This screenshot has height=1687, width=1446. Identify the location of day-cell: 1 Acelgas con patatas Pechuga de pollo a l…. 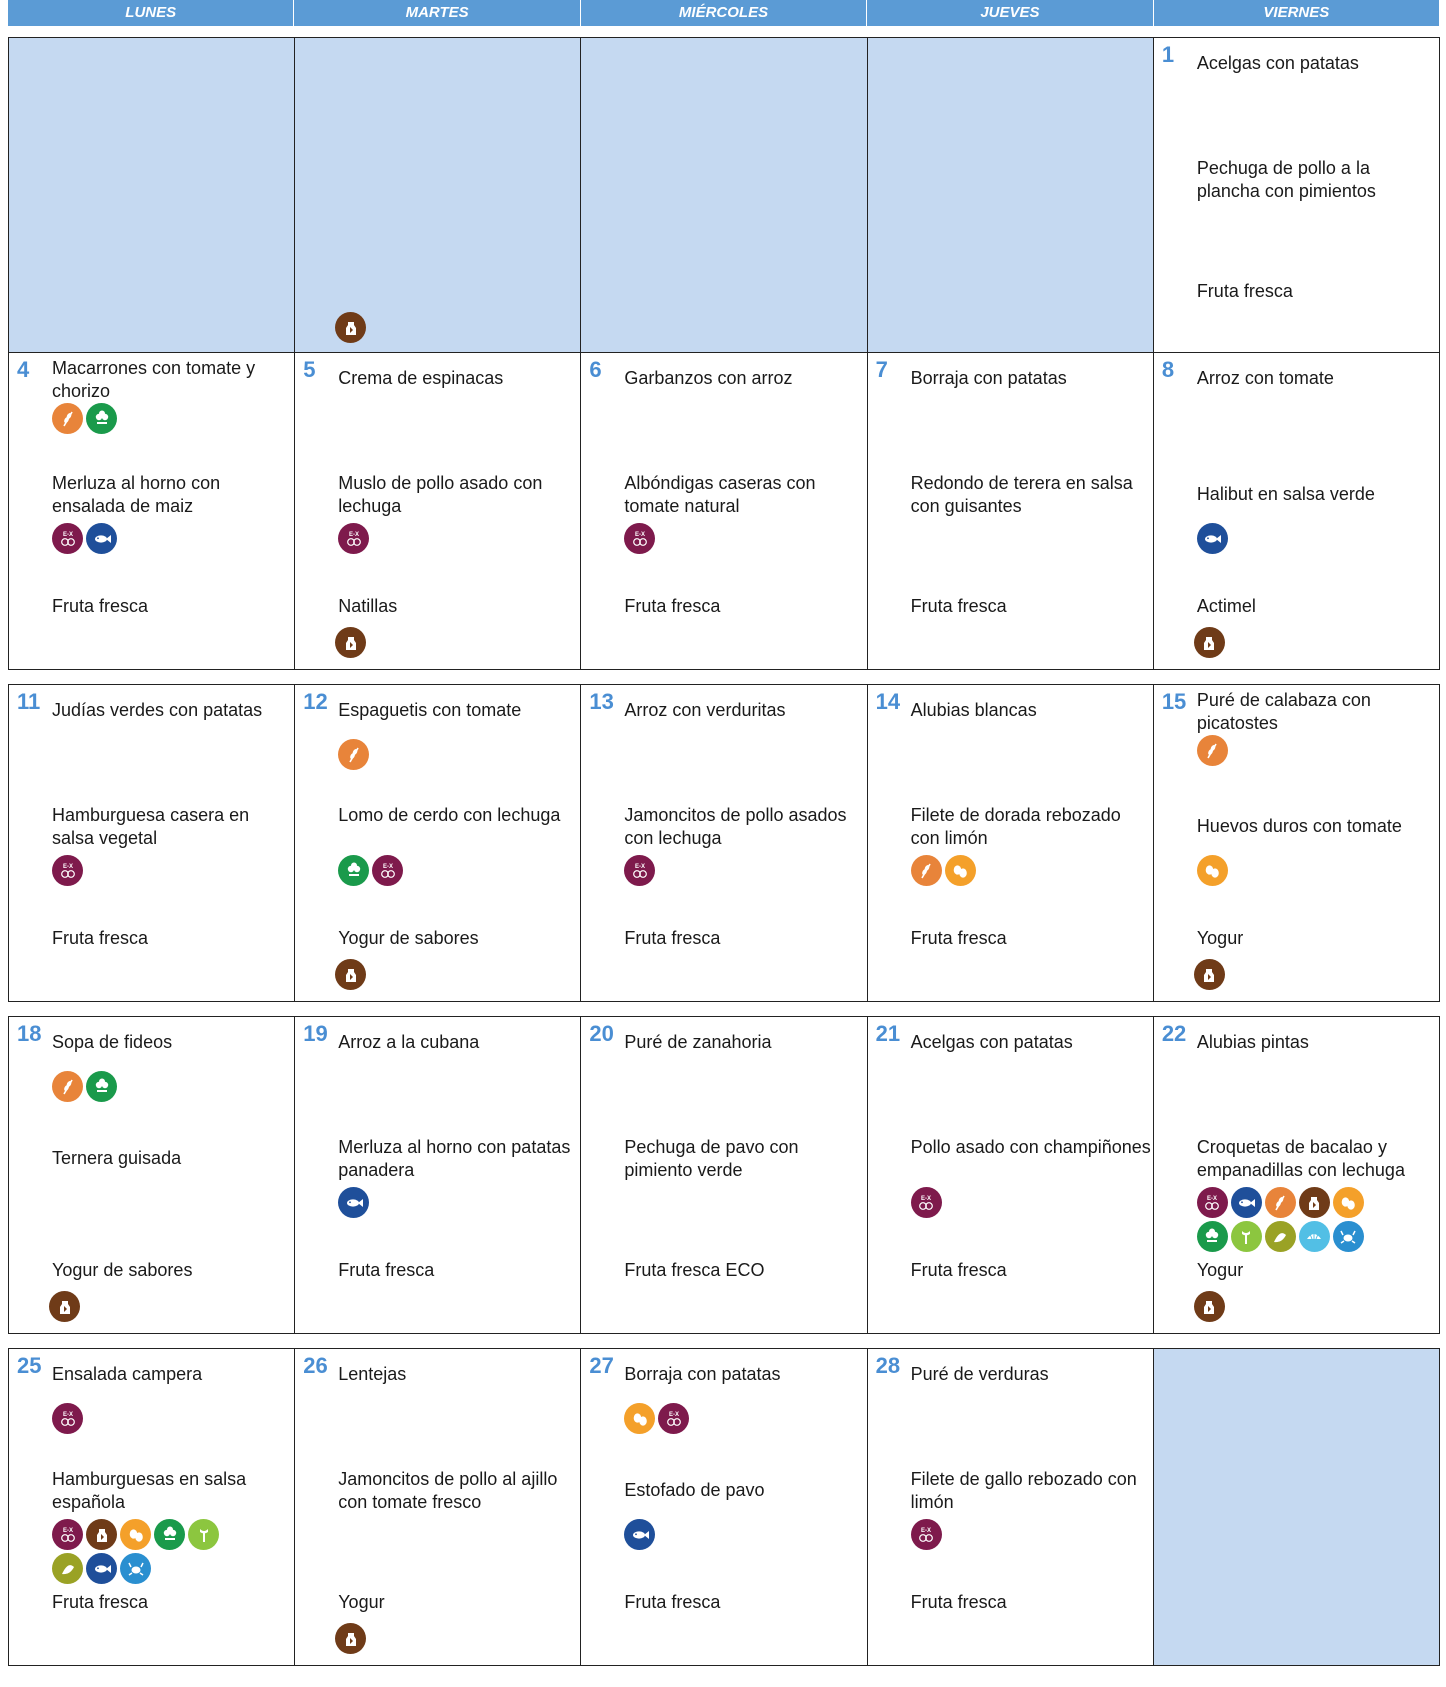
(1296, 196).